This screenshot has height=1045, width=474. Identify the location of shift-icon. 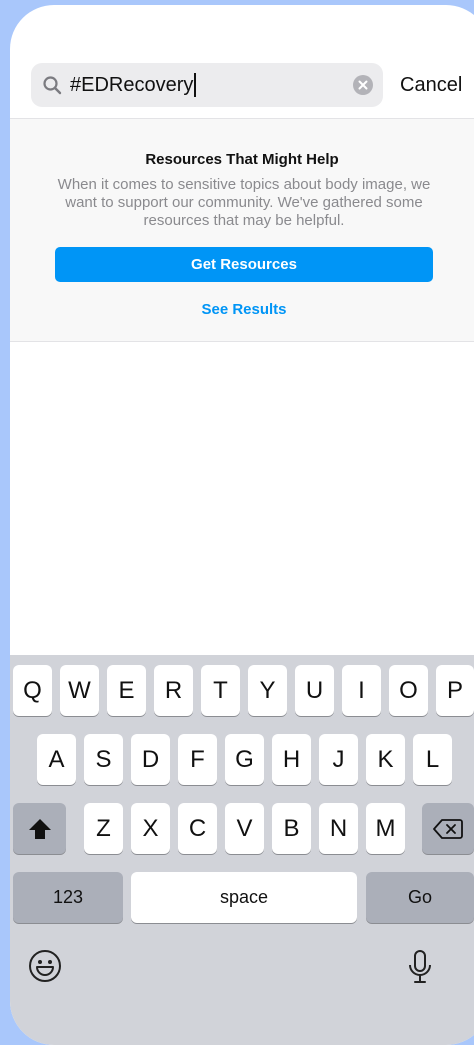
(39, 828).